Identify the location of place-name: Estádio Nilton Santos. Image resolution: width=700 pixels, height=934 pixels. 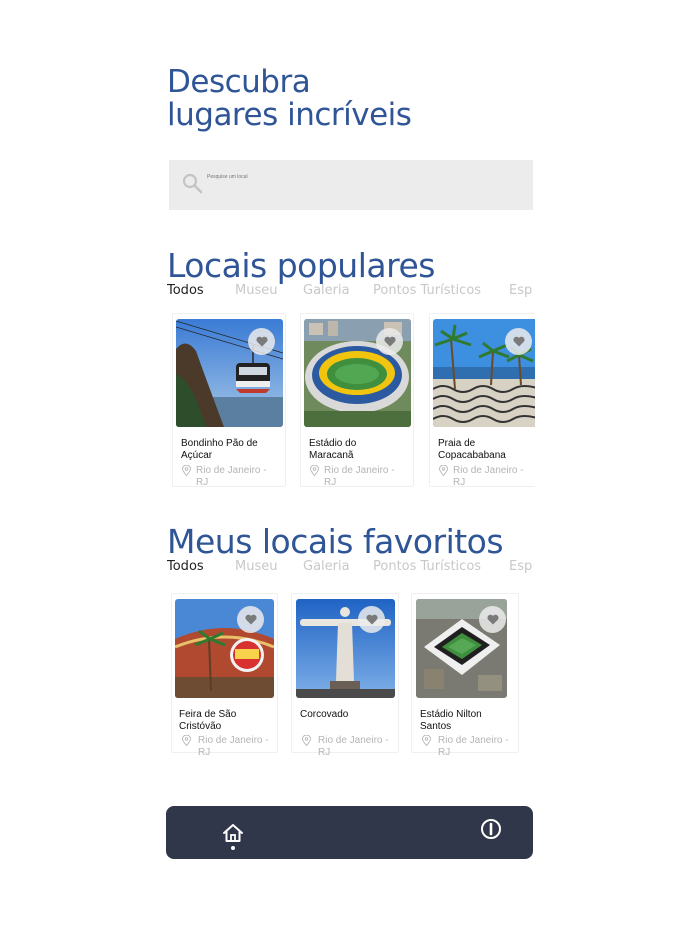
(451, 721).